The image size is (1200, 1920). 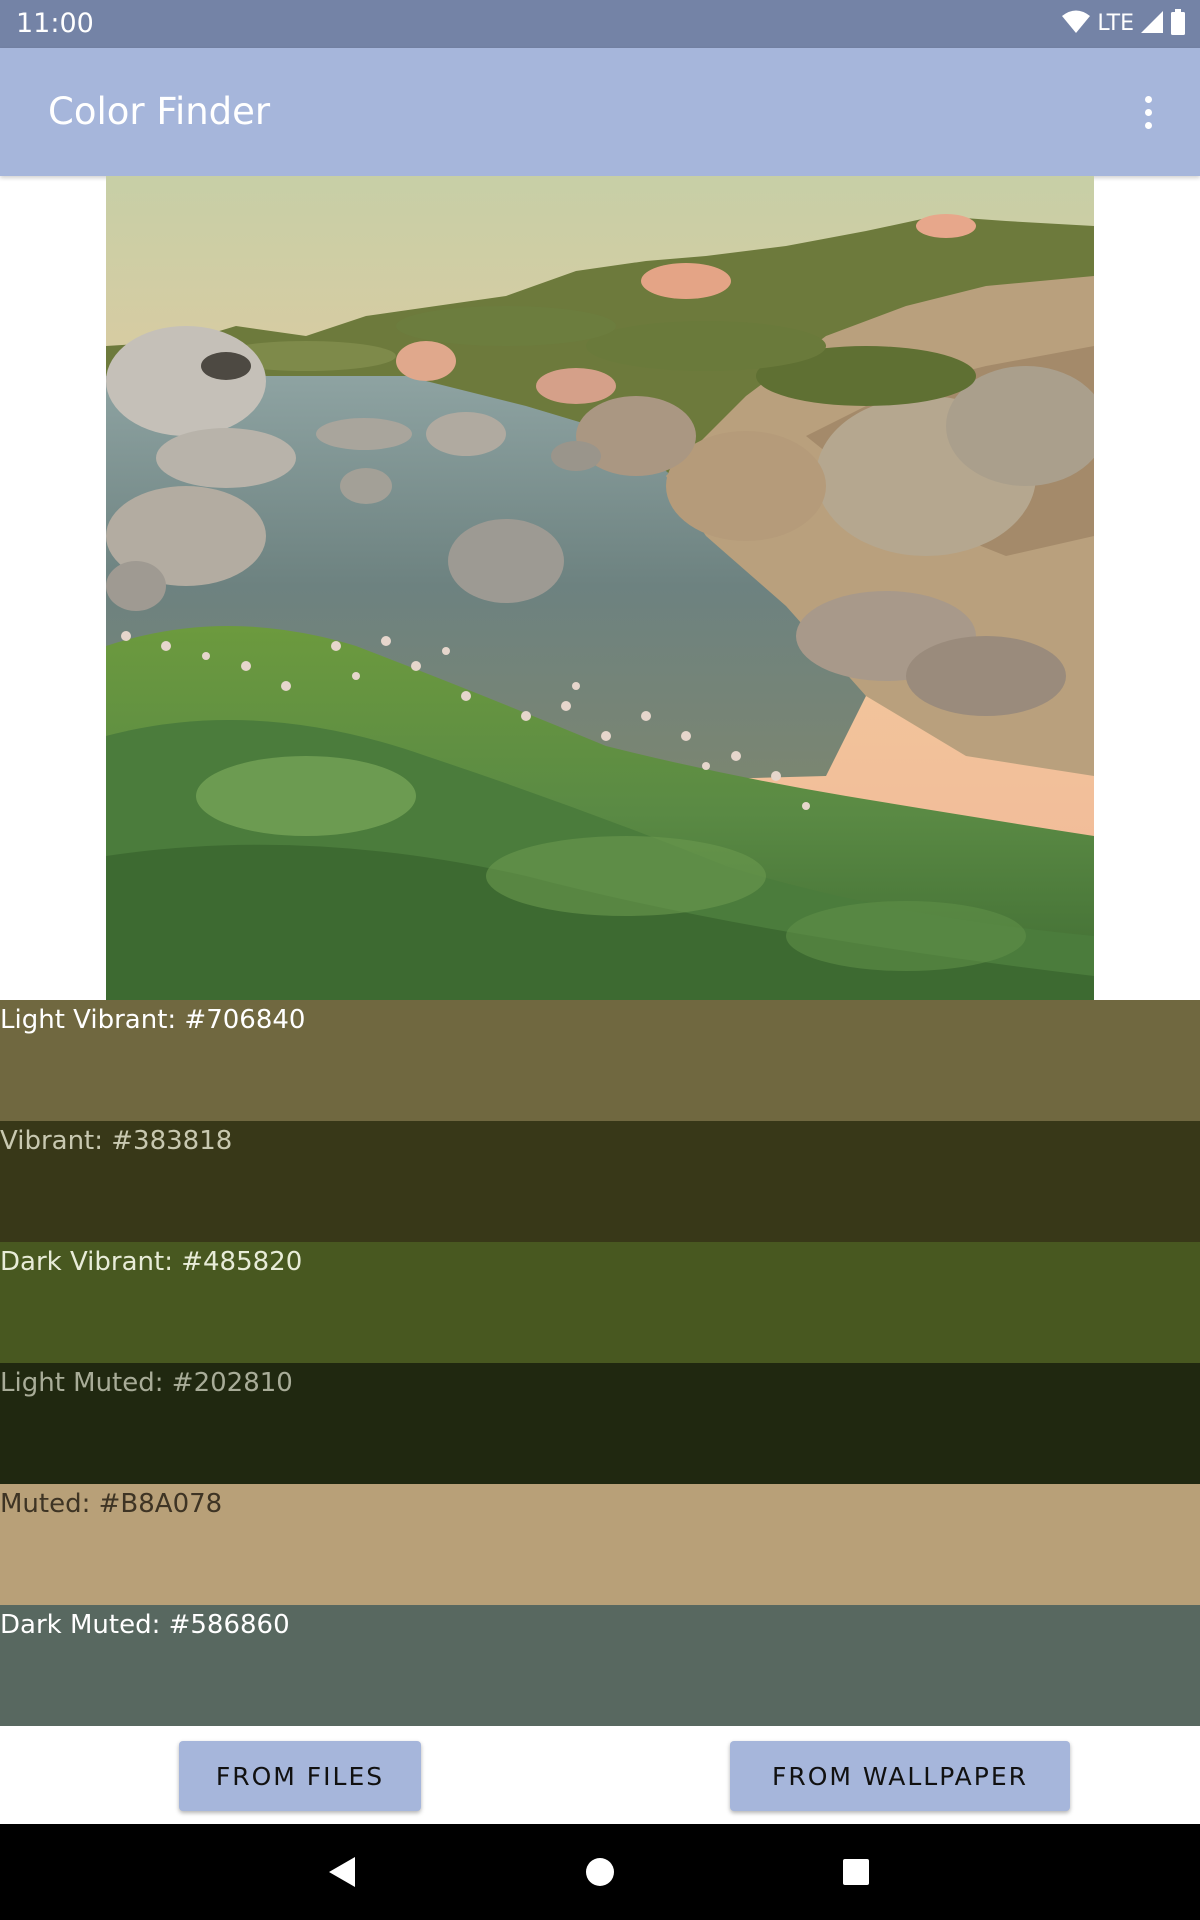 I want to click on swatch-label: Dark Muted: #586860, so click(x=145, y=1625).